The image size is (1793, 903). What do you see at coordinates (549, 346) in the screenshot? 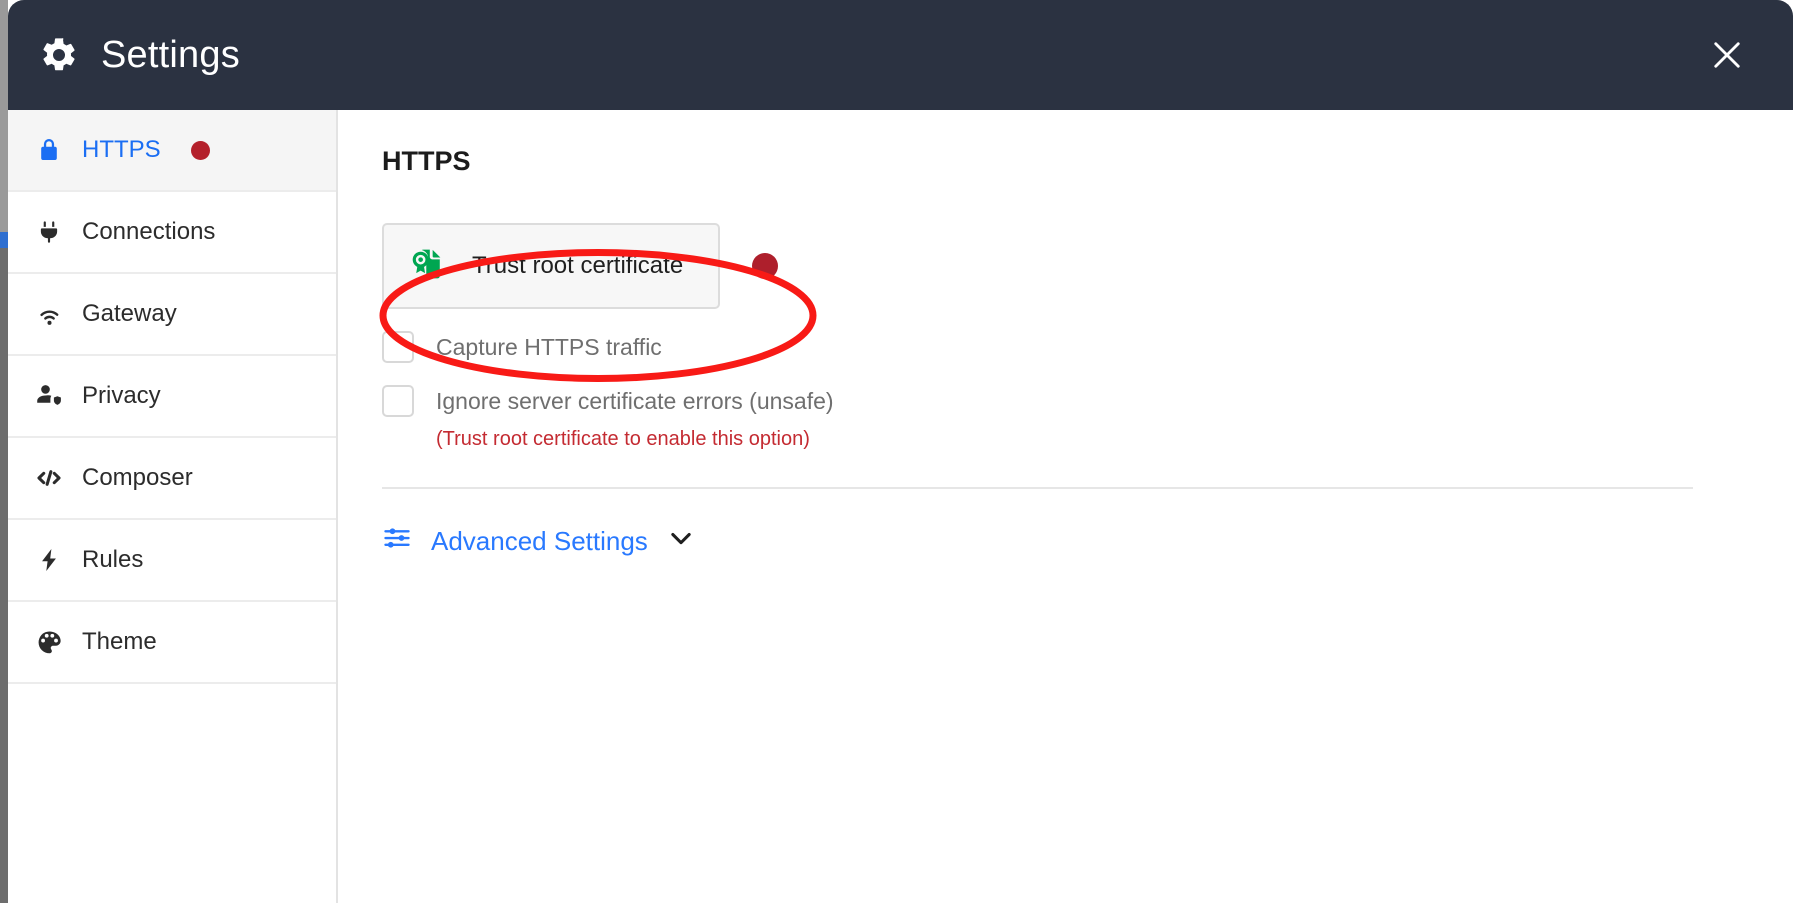
I see `capture-https-traffic-label: Capture HTTPS traffic` at bounding box center [549, 346].